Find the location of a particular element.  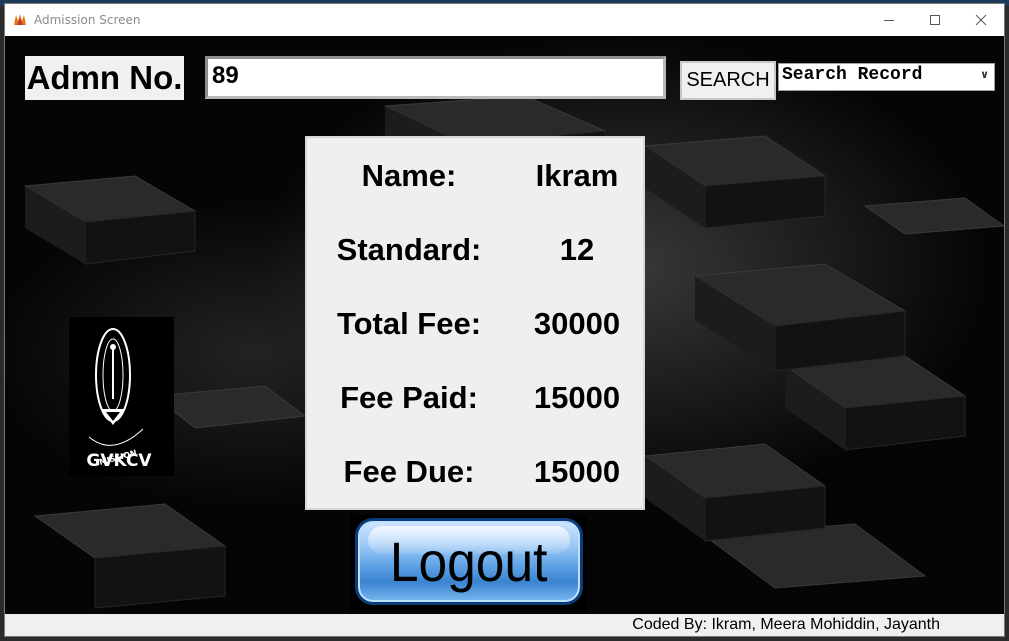

record-row-fee-paid: Fee Paid: 15000 is located at coordinates (475, 402).